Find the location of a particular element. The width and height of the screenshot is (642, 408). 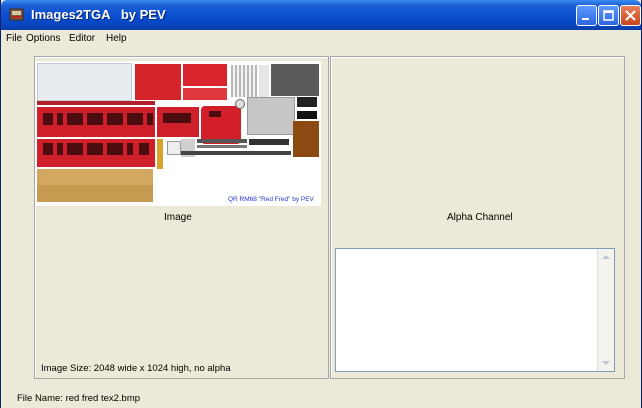

title-bar: Images2TGA by PEV is located at coordinates (321, 15).